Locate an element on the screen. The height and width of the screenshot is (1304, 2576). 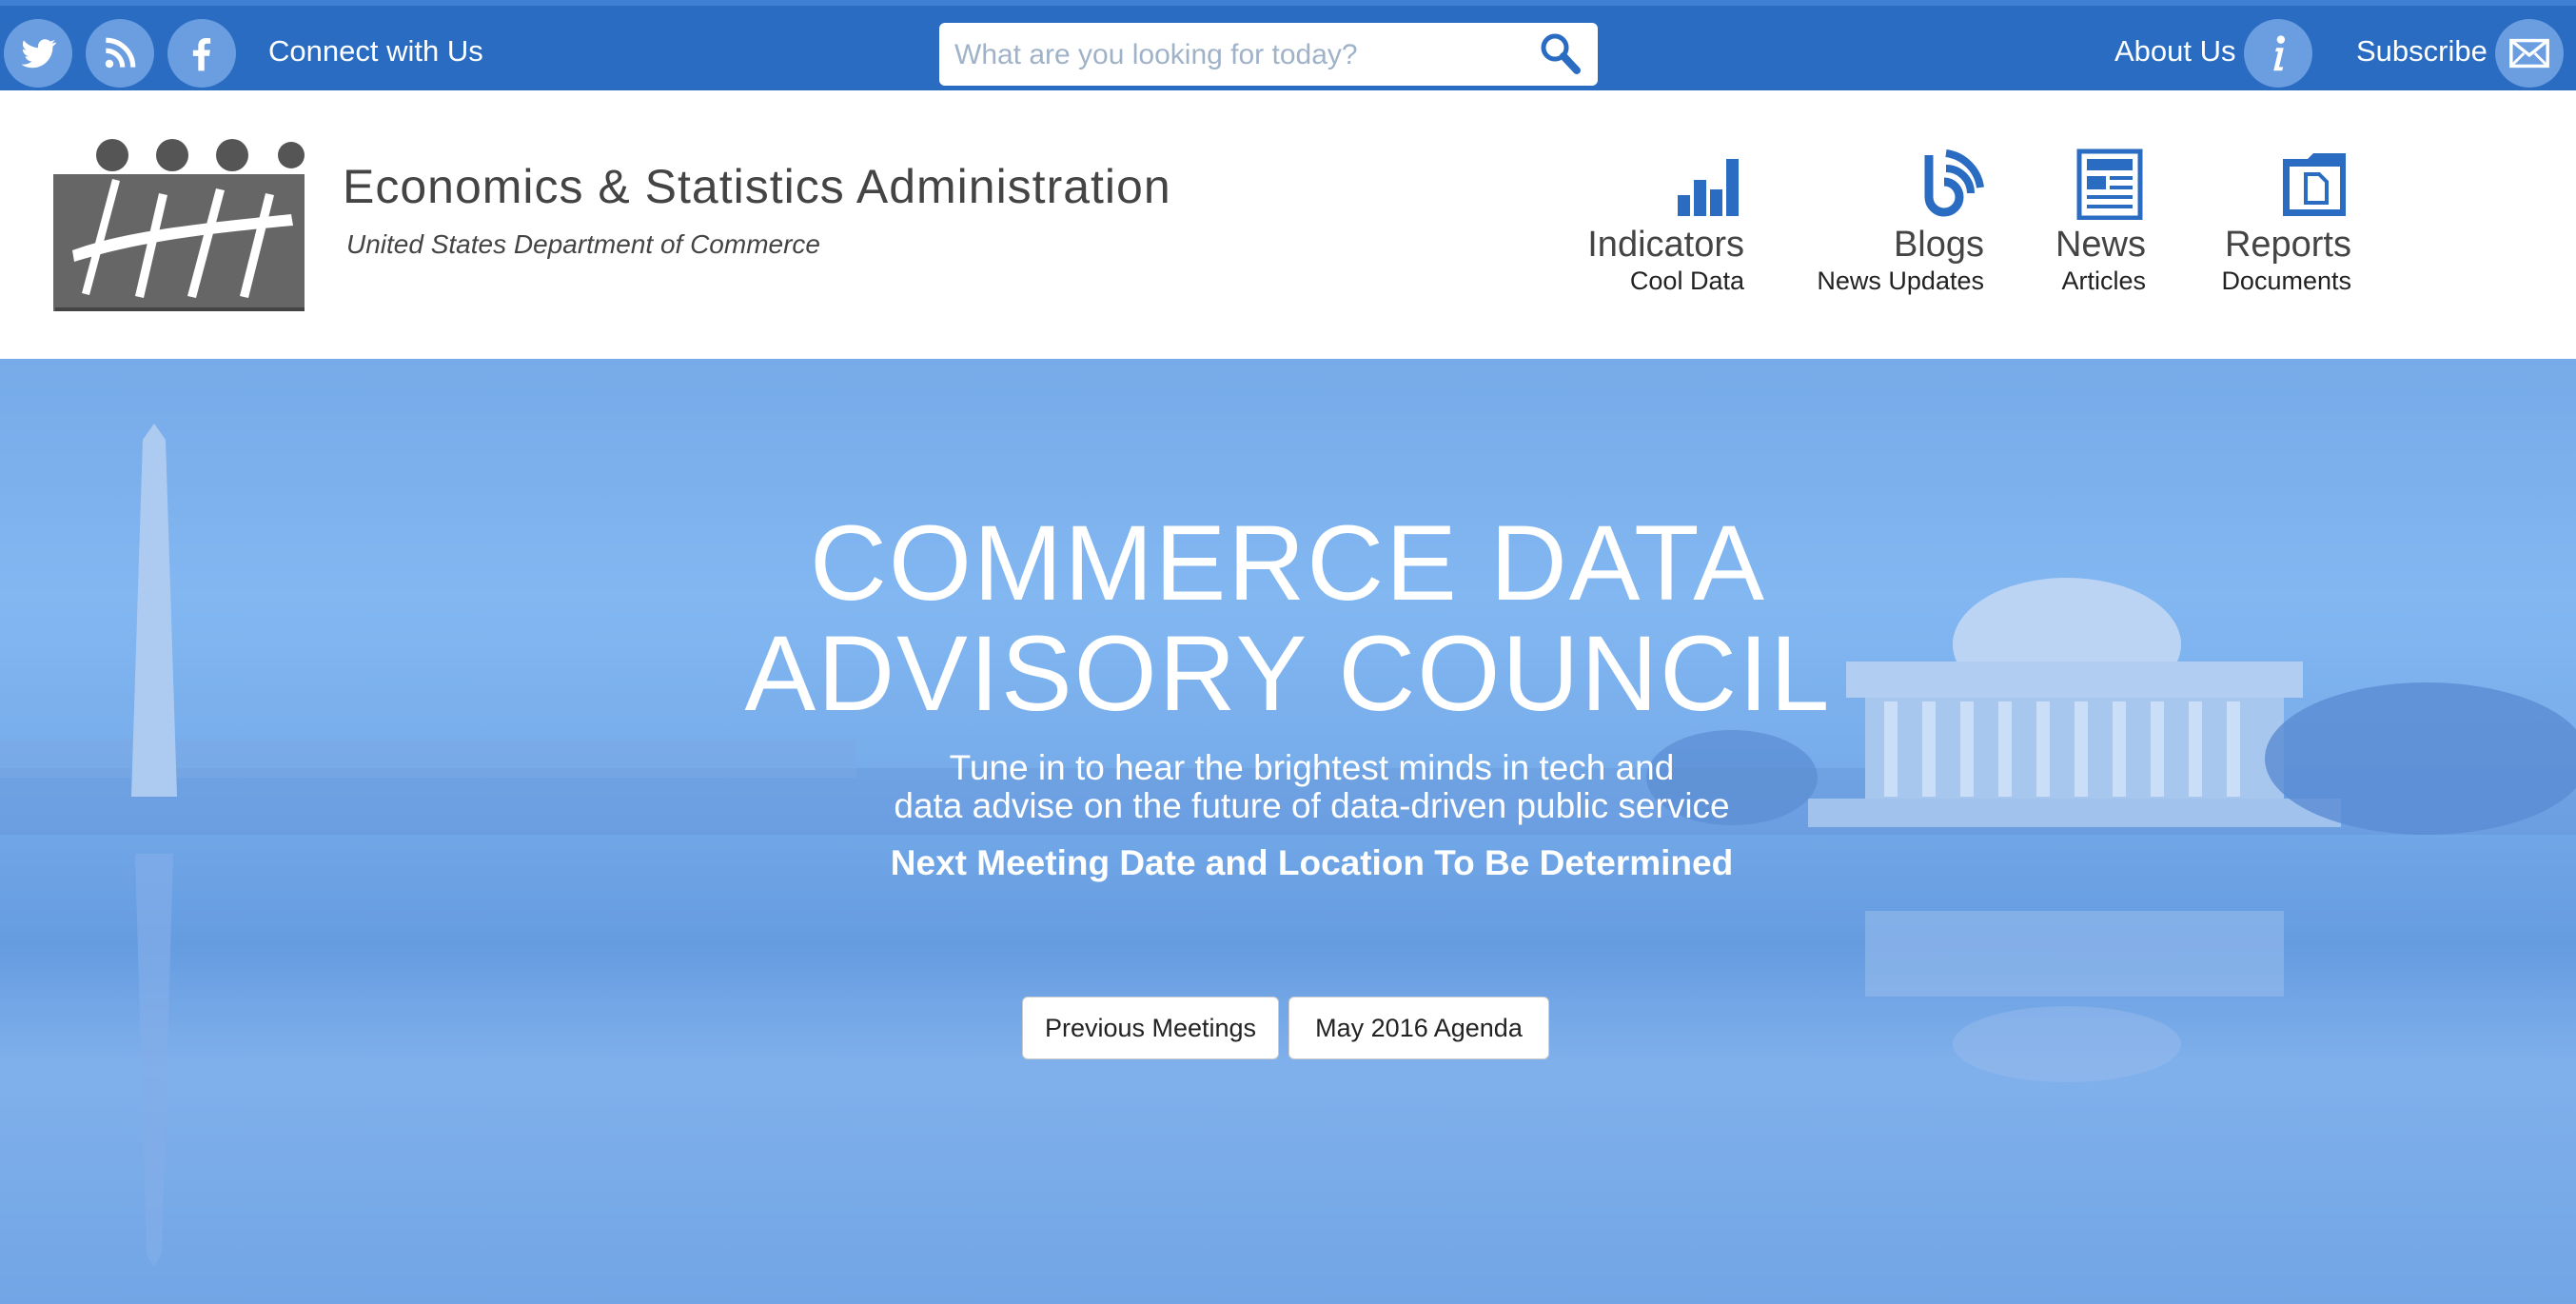
subscribe-link: Subscribe is located at coordinates (2422, 51).